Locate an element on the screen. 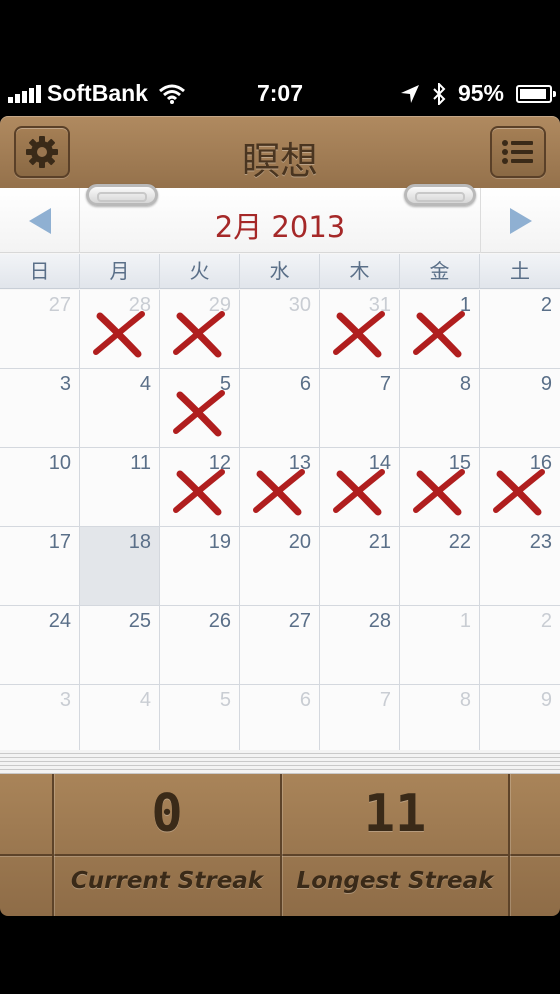 This screenshot has height=994, width=560. calendar-day: 29 is located at coordinates (200, 329).